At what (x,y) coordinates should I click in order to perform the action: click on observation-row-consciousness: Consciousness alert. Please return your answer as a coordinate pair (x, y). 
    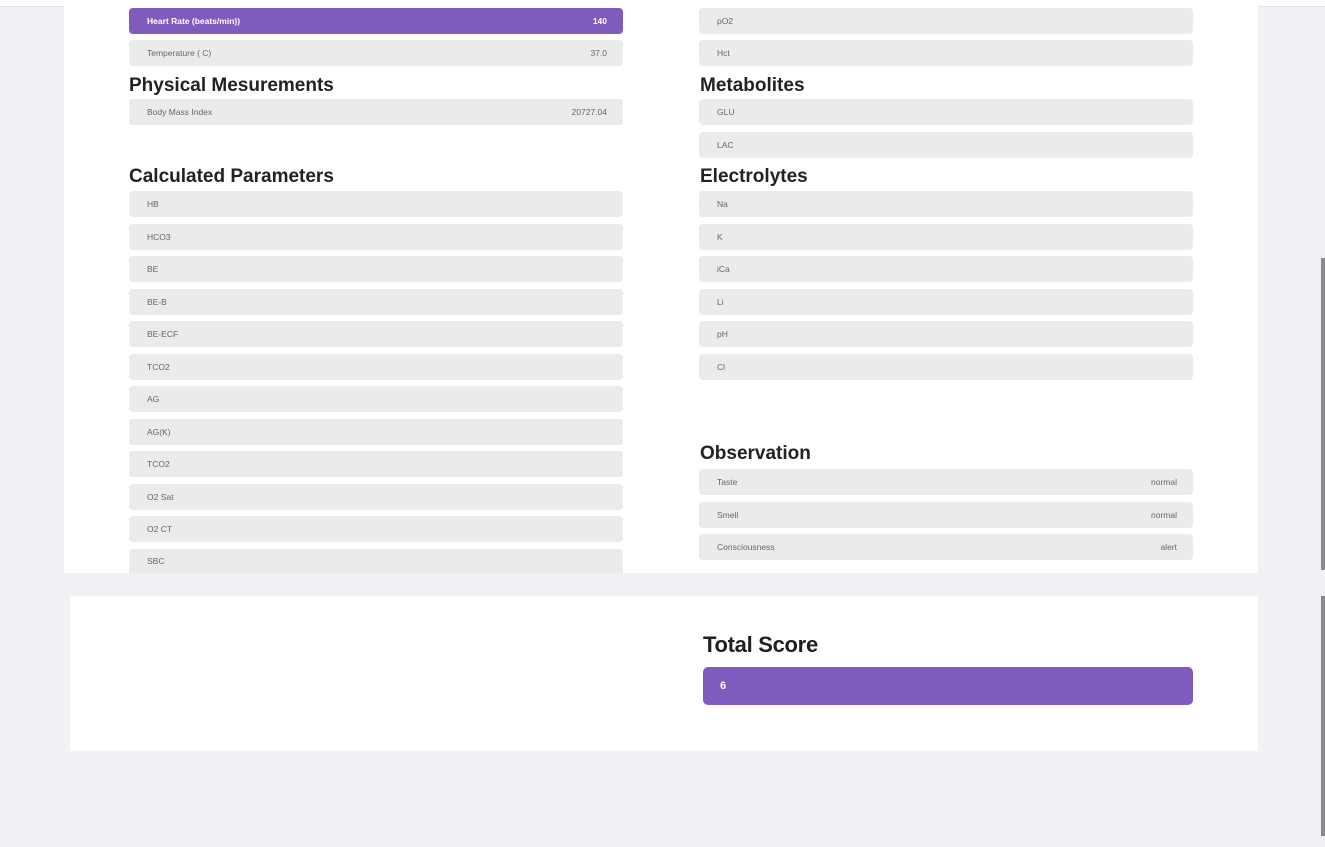
    Looking at the image, I should click on (946, 547).